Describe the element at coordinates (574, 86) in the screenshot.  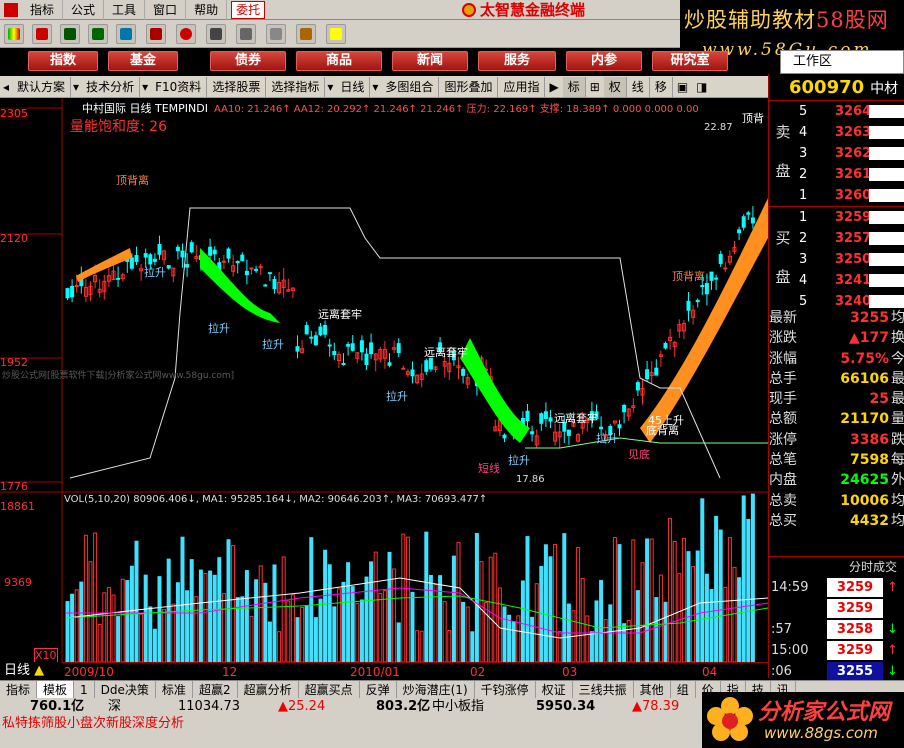
I see `mark-button: 标` at that location.